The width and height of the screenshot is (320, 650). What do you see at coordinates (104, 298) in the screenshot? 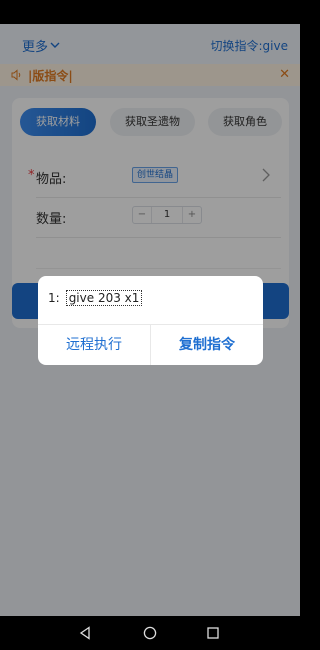
I see `command-text: give 203 x1` at bounding box center [104, 298].